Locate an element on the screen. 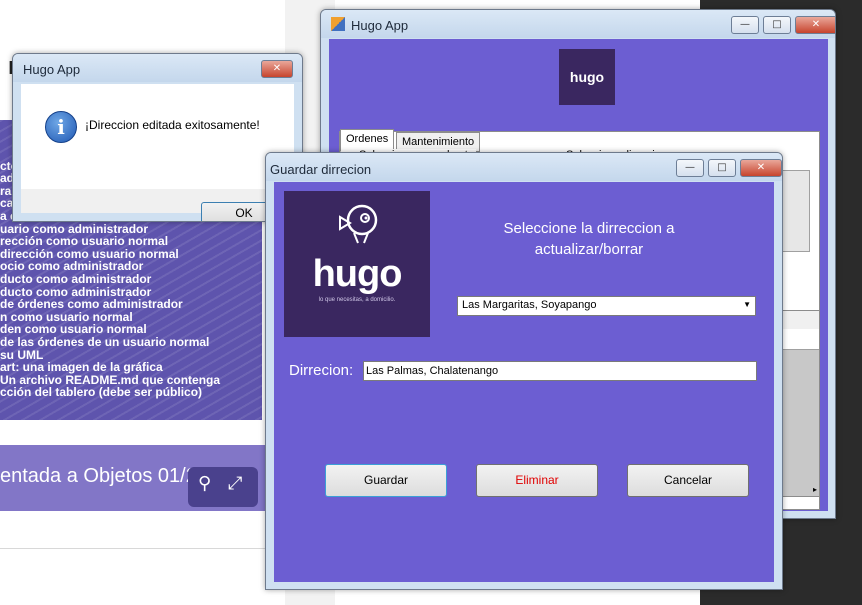 The image size is (862, 605). main-window-titlebar: Hugo App — □ ✕ is located at coordinates (578, 24).